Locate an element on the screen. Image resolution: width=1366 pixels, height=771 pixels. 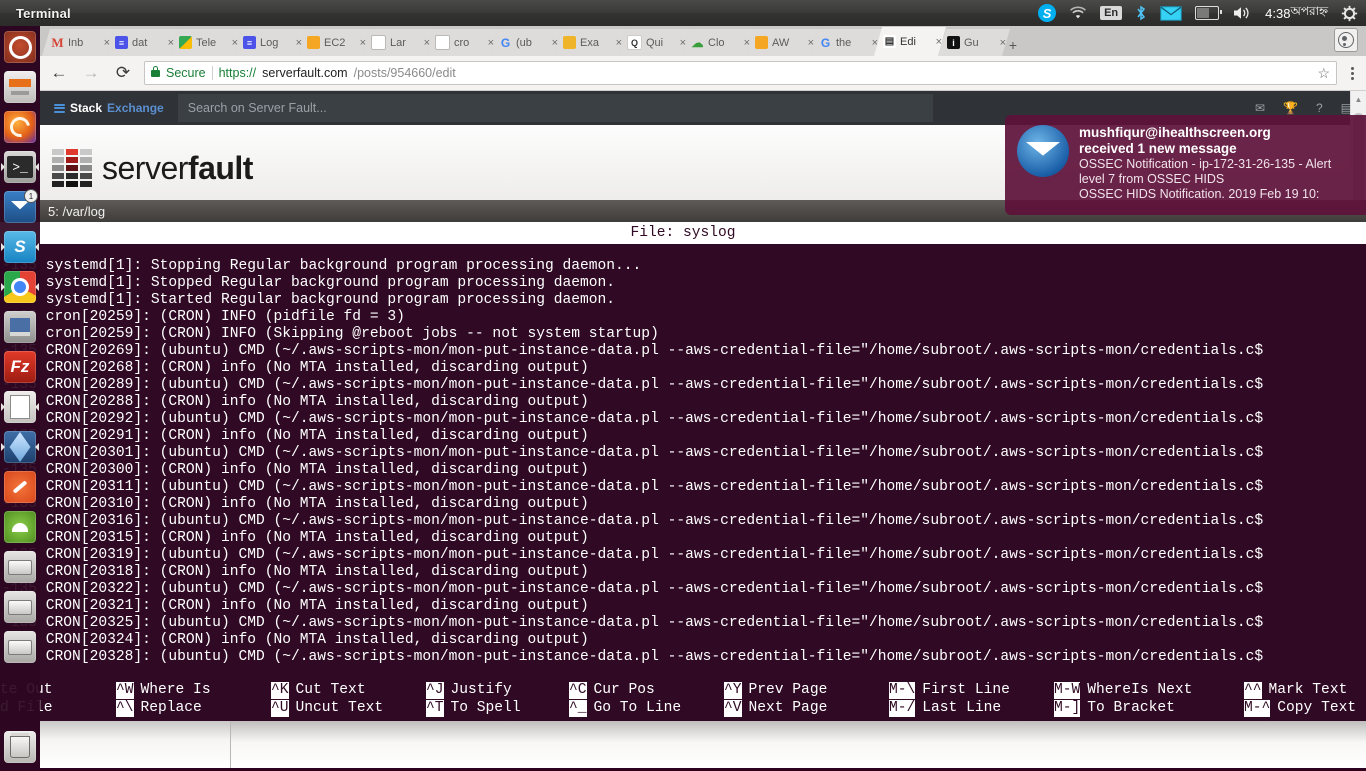
nano-shortcut: ^K Cut Text is located at coordinates (348, 690).